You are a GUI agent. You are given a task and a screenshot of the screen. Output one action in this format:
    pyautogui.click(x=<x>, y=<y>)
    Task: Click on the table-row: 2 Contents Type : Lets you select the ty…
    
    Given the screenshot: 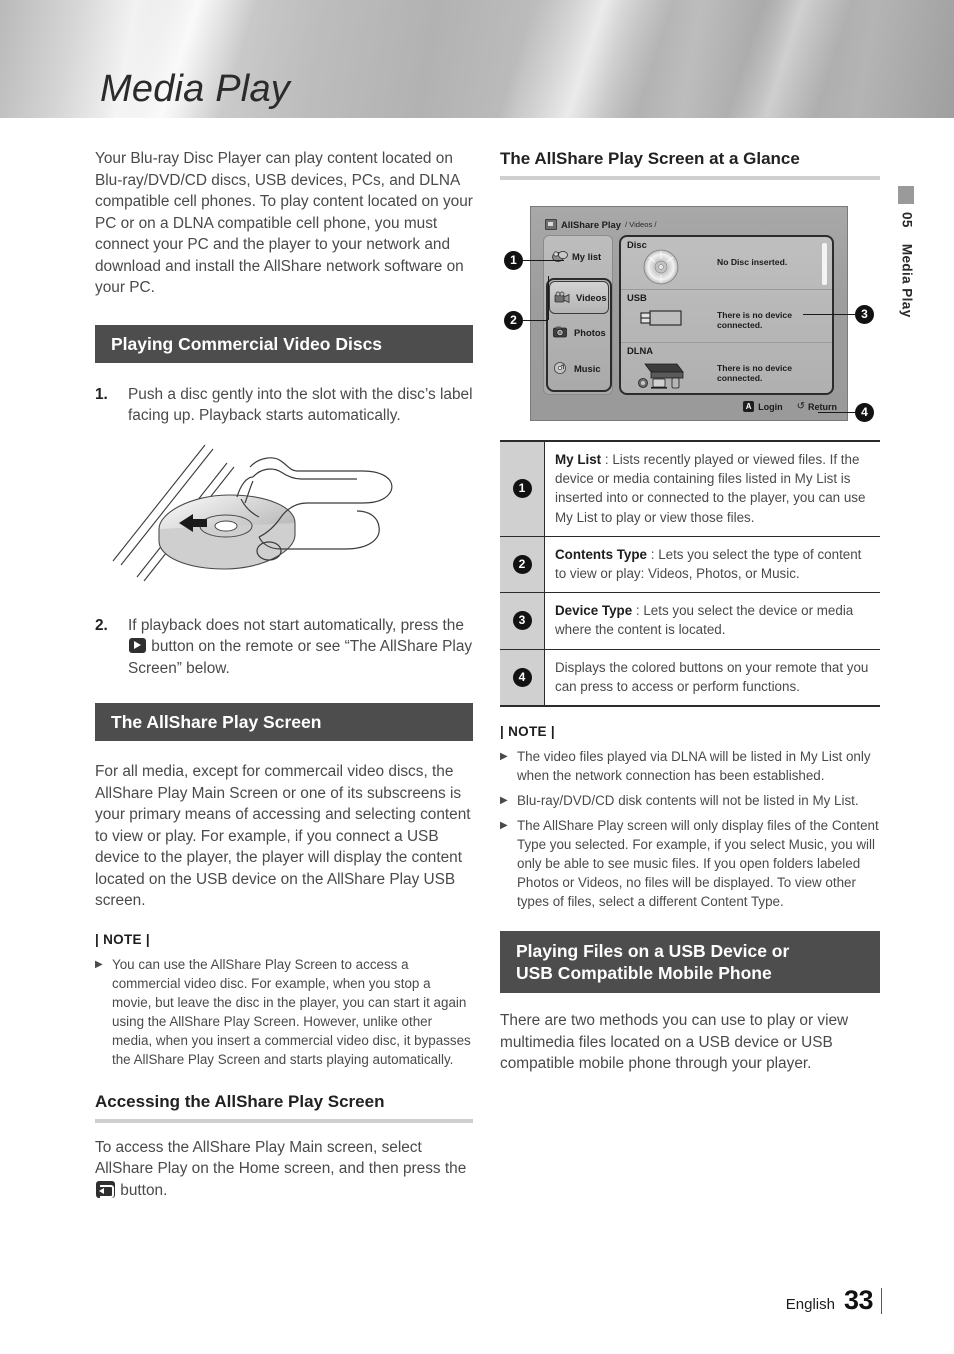 What is the action you would take?
    pyautogui.click(x=690, y=565)
    